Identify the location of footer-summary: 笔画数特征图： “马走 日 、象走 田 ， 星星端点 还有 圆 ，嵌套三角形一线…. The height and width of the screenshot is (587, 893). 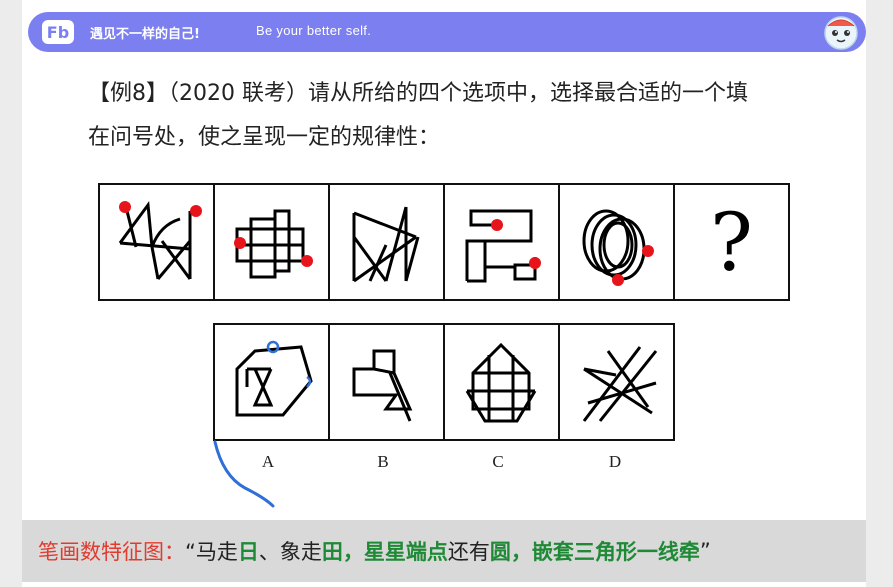
(444, 551).